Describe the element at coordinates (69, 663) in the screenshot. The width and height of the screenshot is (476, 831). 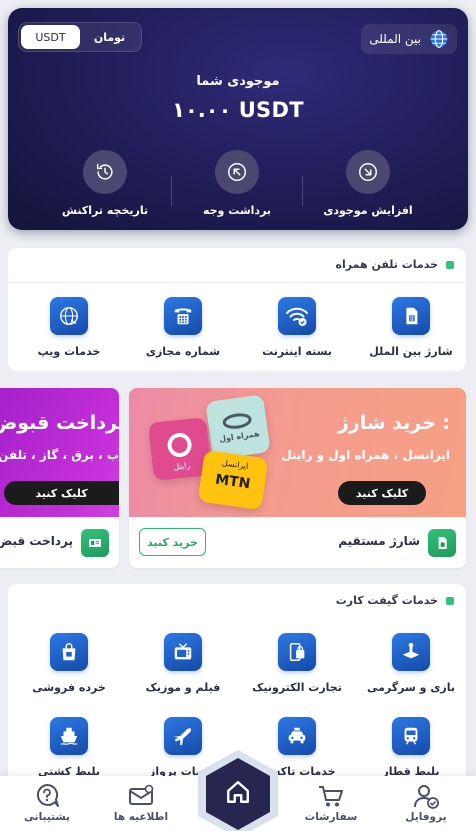
I see `gift-retail: خرده فروشی` at that location.